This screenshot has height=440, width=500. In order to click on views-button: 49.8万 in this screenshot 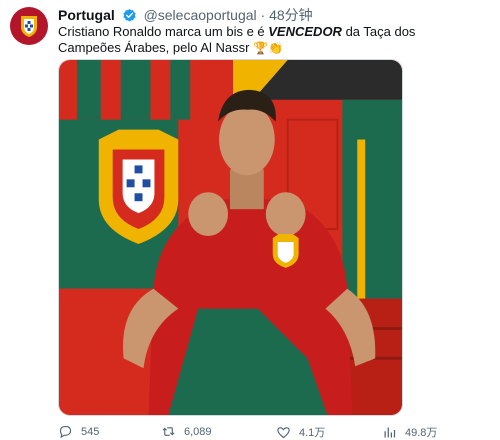, I will do `click(409, 432)`.